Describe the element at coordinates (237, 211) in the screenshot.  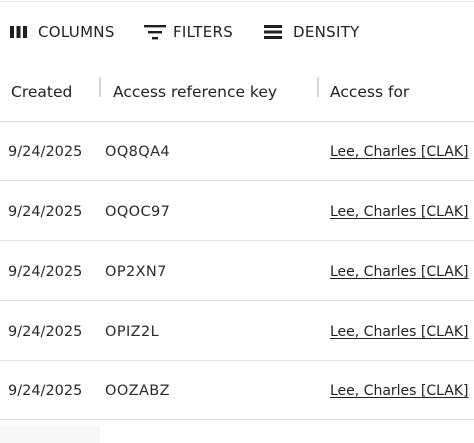
I see `table-row: 9/24/2025 OQOC97 Lee, Charles [CLAK]` at that location.